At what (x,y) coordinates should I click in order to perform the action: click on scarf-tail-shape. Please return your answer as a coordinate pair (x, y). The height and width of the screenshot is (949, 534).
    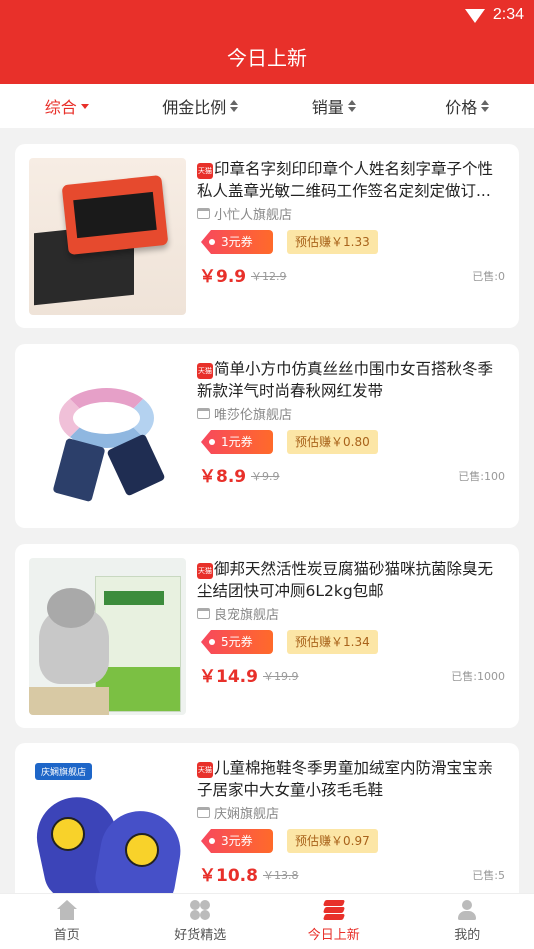
    Looking at the image, I should click on (79, 470).